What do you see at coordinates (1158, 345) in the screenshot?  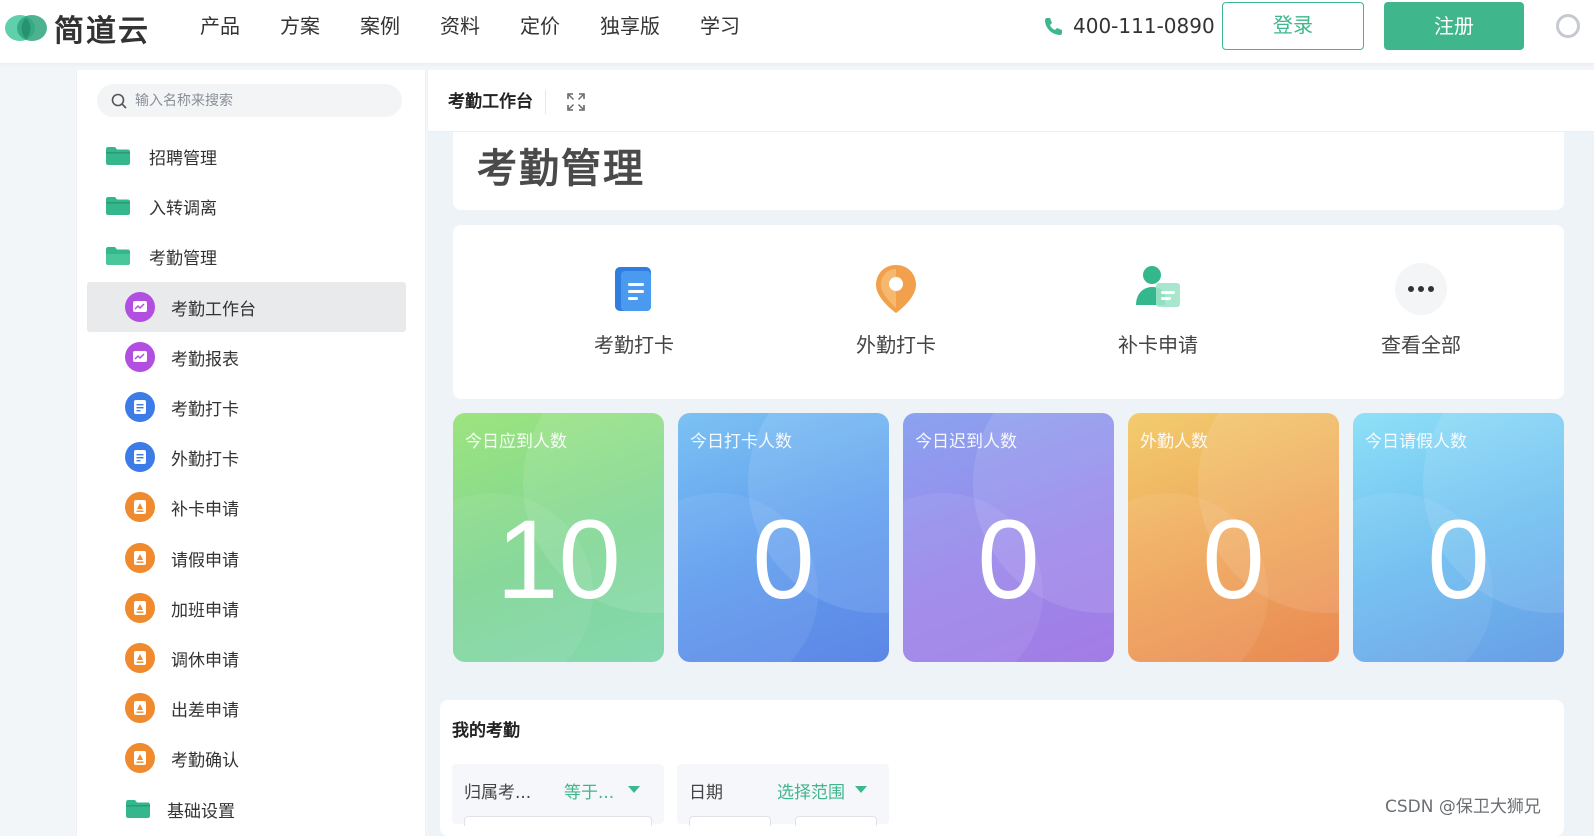 I see `shortcut-label: 补卡申请` at bounding box center [1158, 345].